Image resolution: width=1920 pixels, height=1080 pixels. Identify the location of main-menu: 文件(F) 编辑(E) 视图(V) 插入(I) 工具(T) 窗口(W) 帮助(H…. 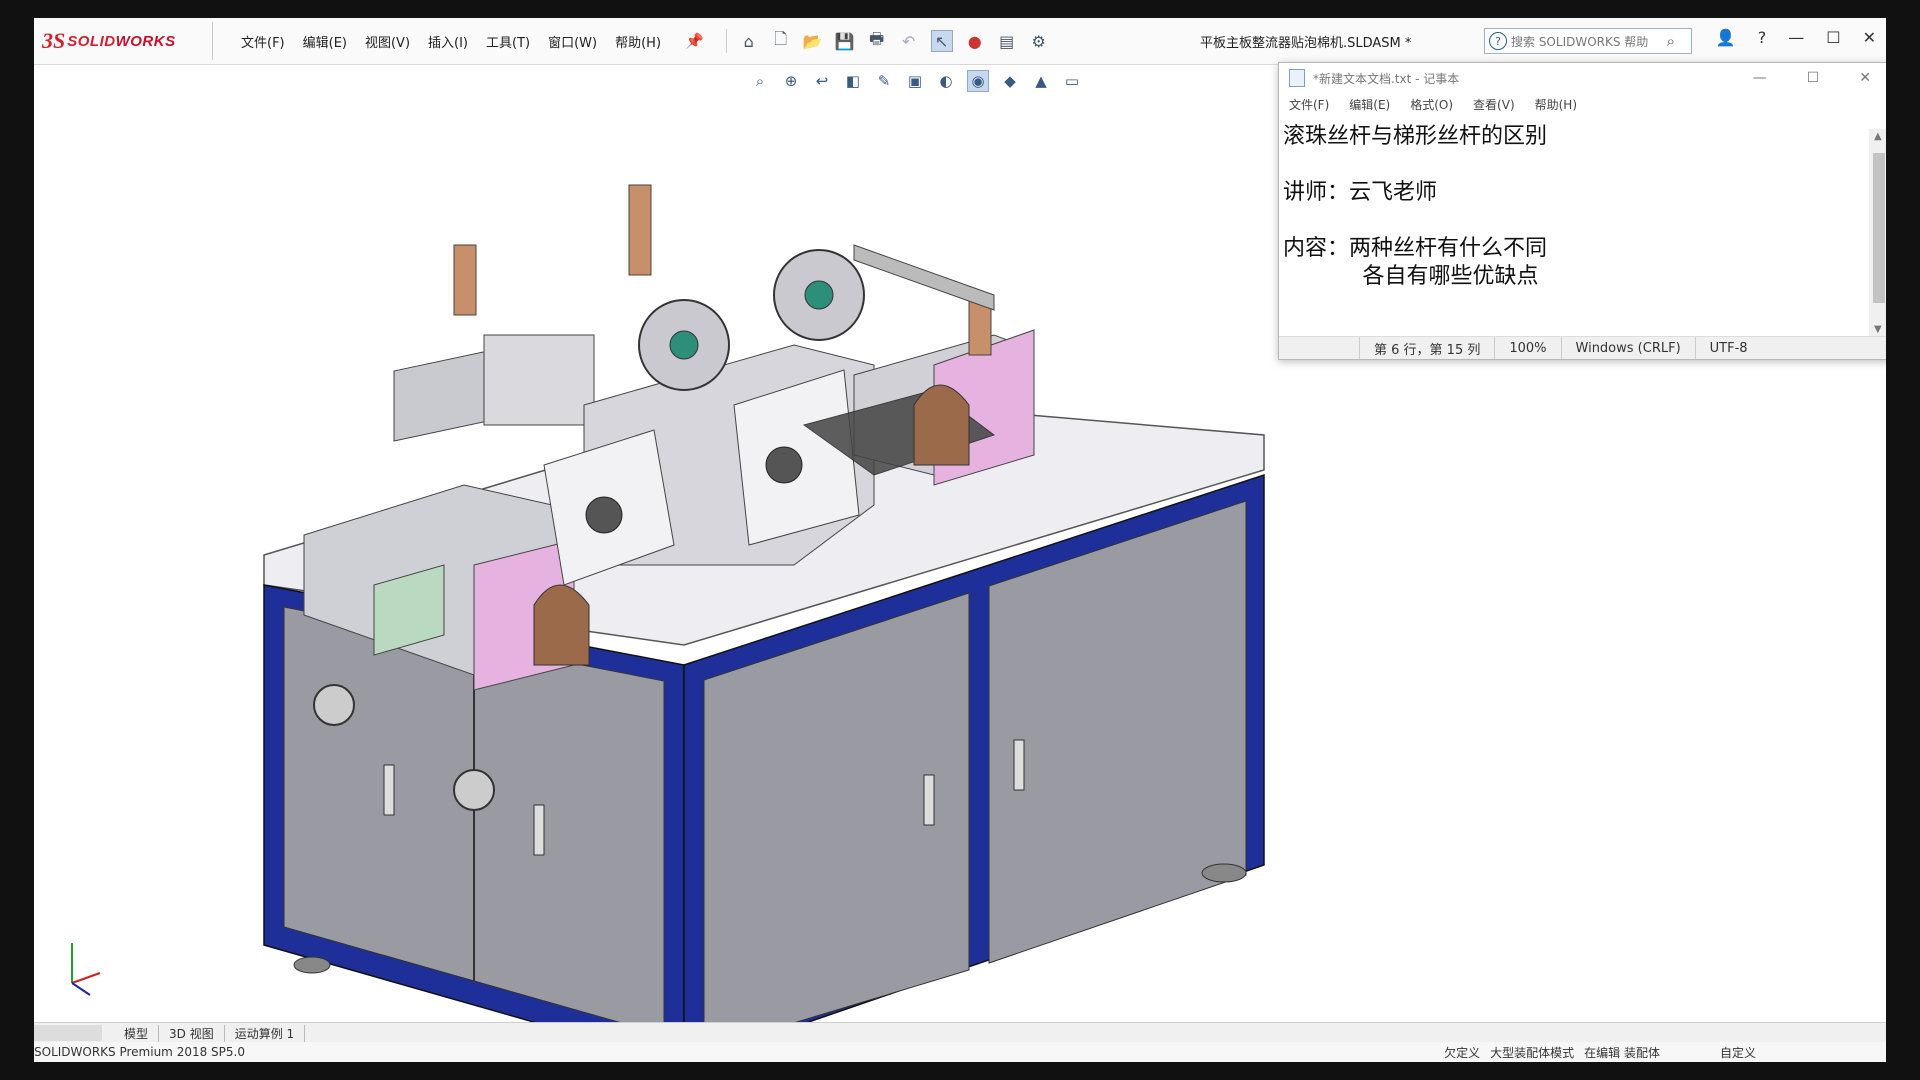
(451, 41).